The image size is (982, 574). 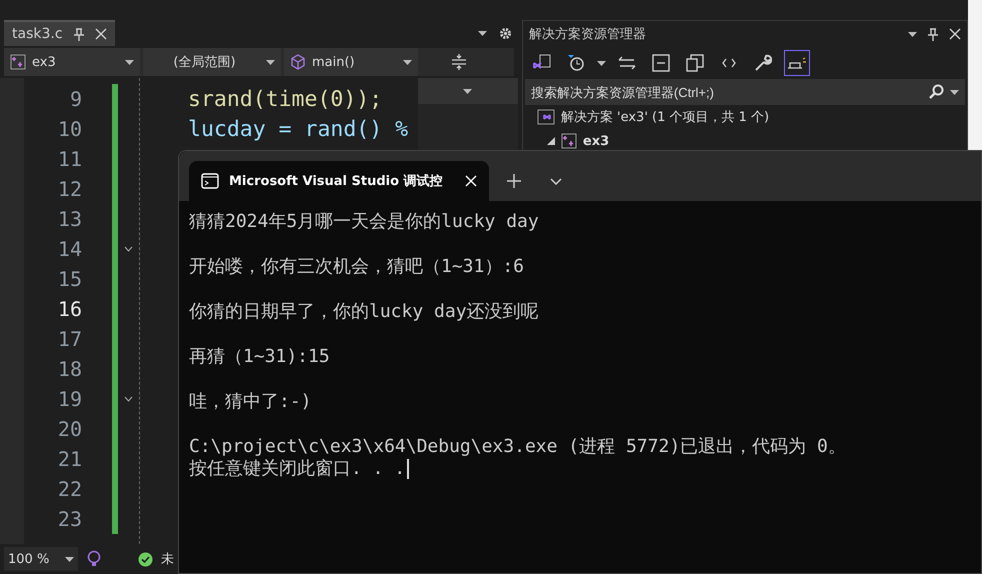 I want to click on tree-item: 解决方案 'ex3' (1 个项目，共 1 个), so click(x=665, y=117).